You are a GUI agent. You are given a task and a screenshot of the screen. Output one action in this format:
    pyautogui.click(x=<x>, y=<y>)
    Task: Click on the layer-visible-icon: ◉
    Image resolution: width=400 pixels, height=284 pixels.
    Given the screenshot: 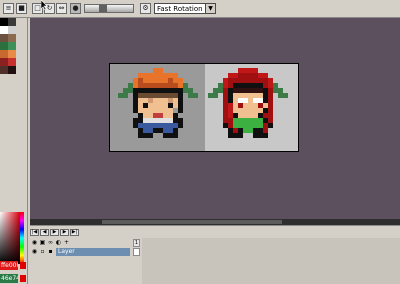 What is the action you would take?
    pyautogui.click(x=34, y=251)
    